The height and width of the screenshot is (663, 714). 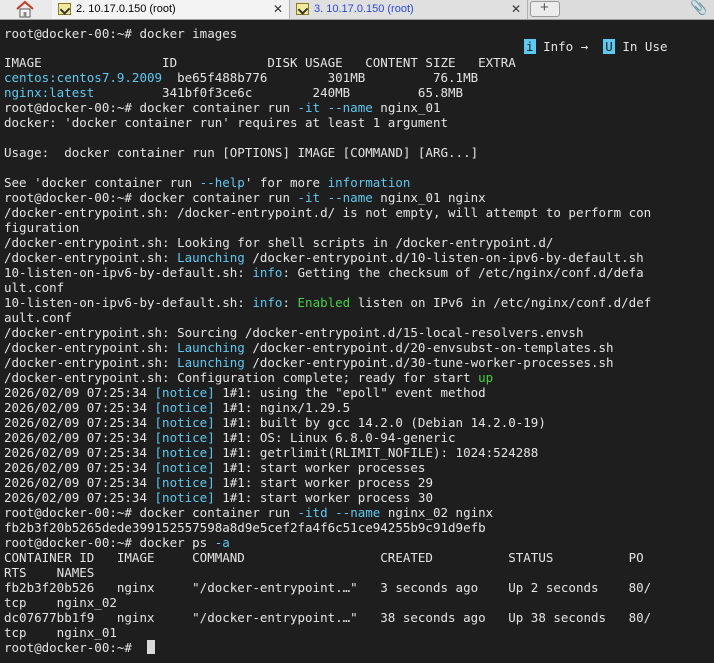 What do you see at coordinates (49, 572) in the screenshot?
I see `terminal-text: RTS NAMES` at bounding box center [49, 572].